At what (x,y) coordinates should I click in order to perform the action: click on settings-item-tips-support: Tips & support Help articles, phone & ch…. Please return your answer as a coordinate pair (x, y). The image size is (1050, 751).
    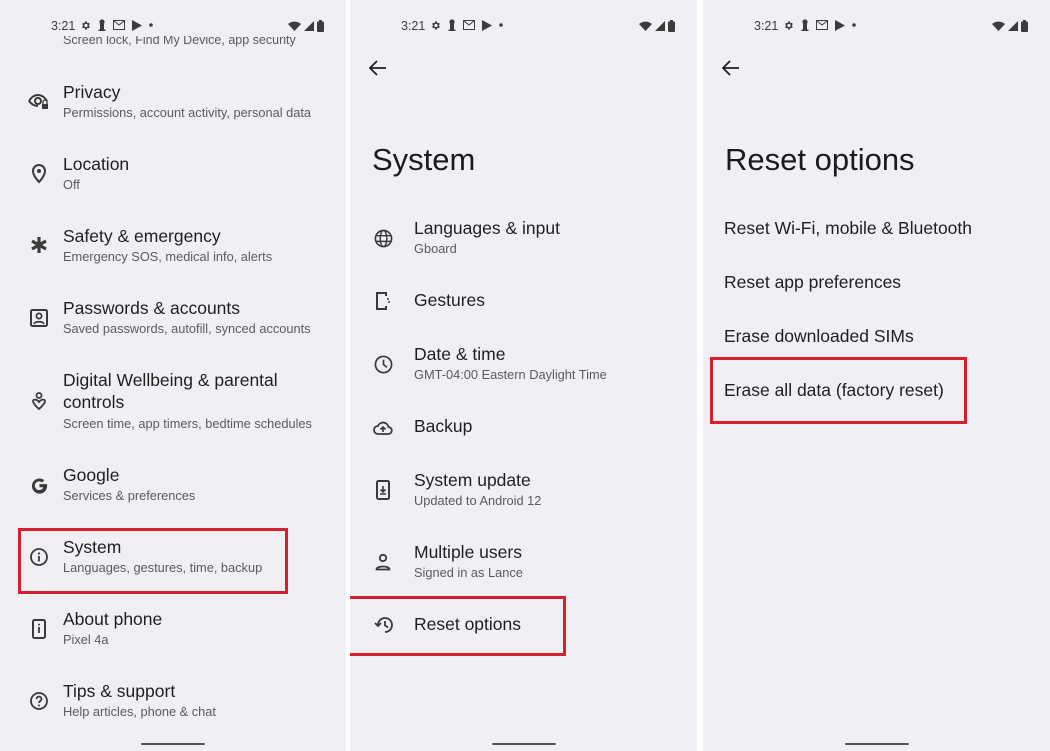
    Looking at the image, I should click on (173, 704).